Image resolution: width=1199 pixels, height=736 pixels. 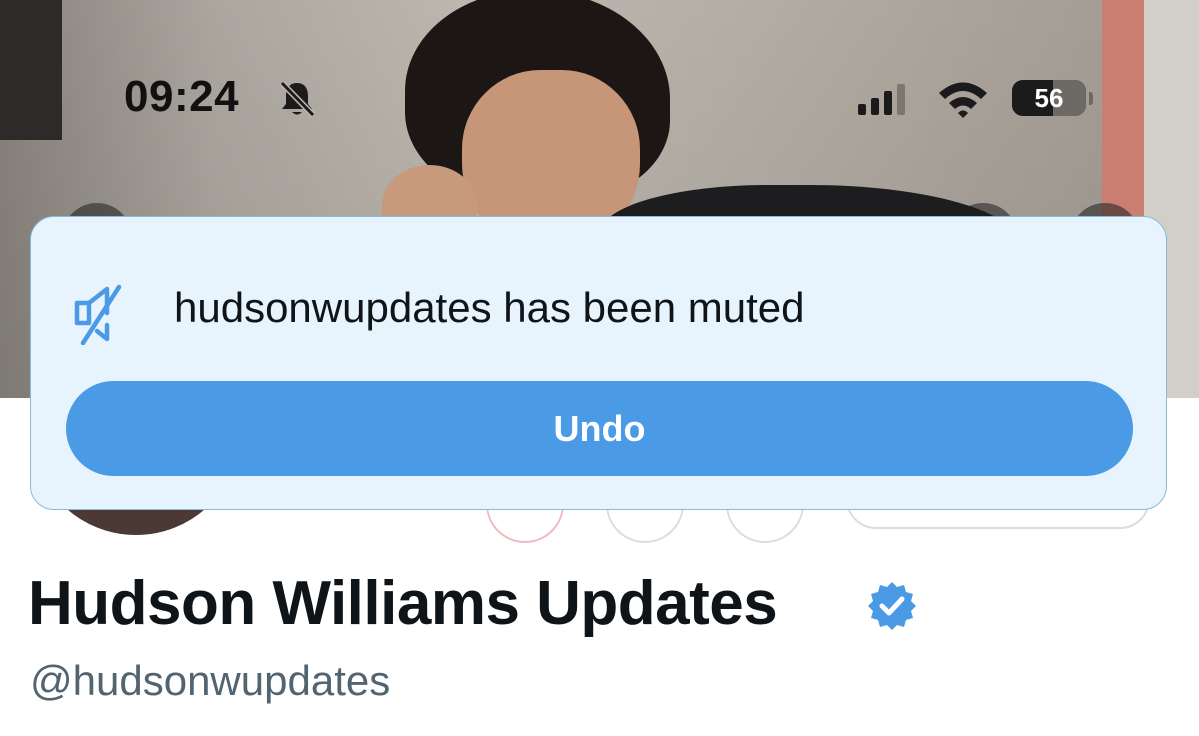 I want to click on cellular-signal-icon, so click(x=881, y=99).